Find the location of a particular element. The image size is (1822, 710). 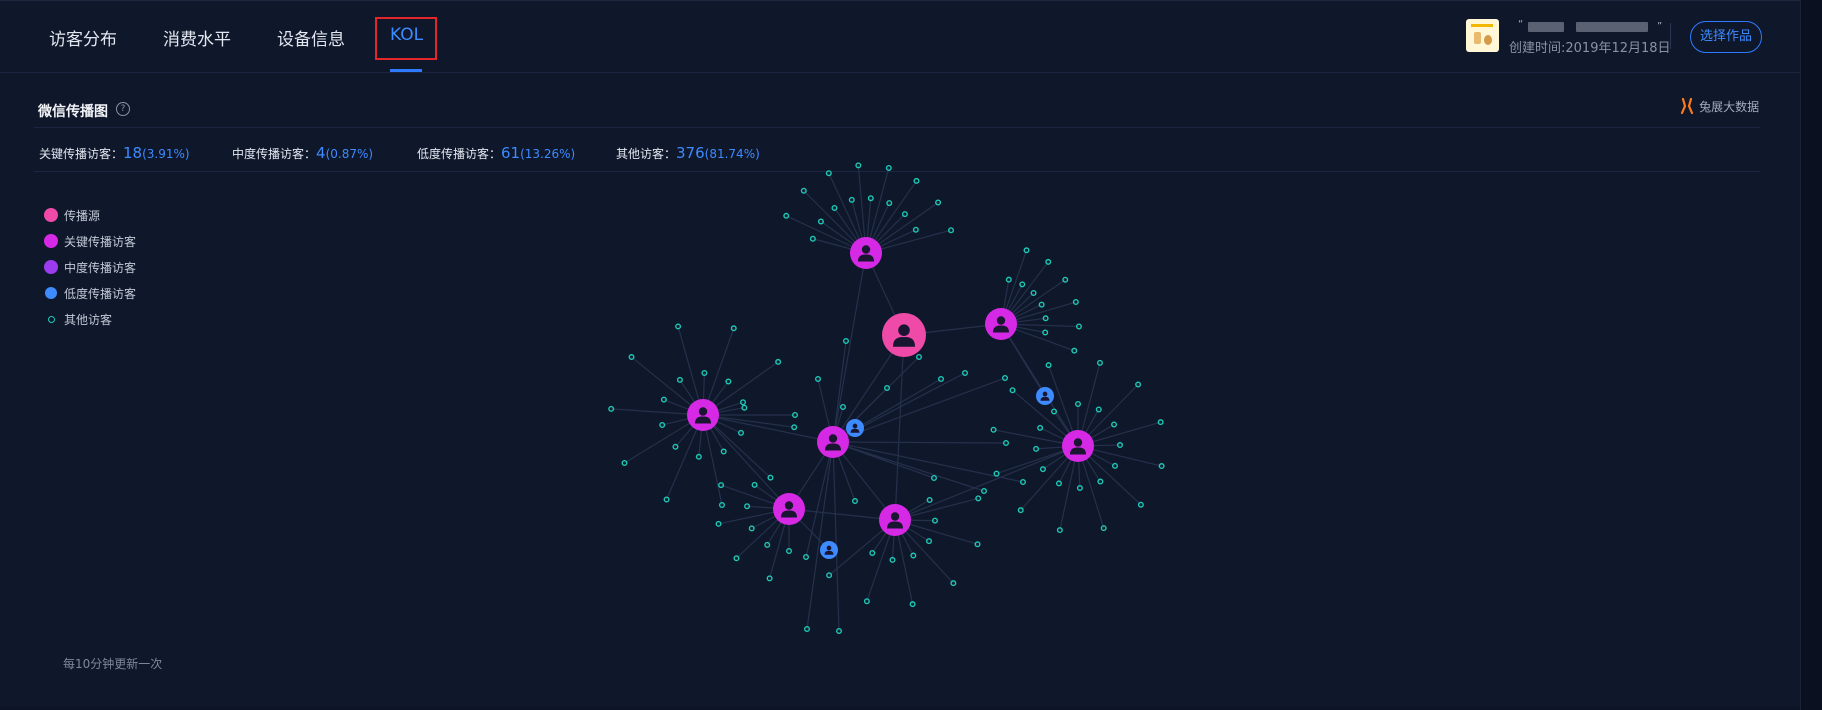

scrollbar is located at coordinates (1811, 355).